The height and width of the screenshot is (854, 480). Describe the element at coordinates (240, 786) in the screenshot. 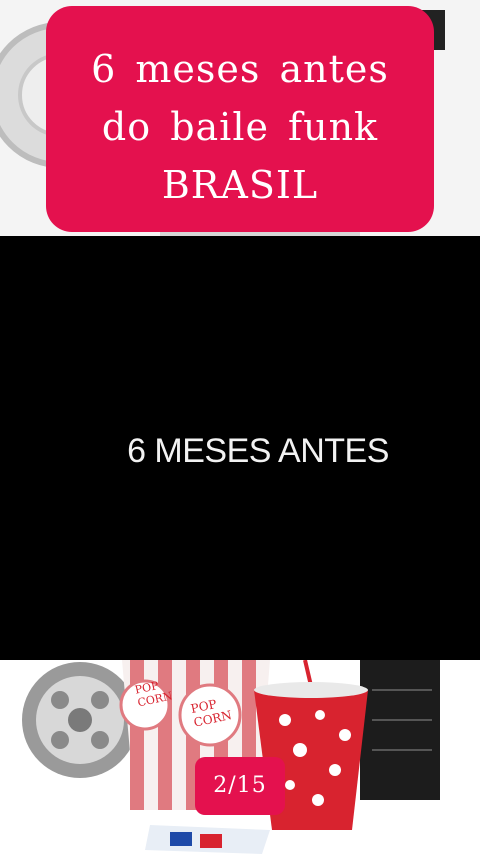

I see `page-indicator: 2/15` at that location.